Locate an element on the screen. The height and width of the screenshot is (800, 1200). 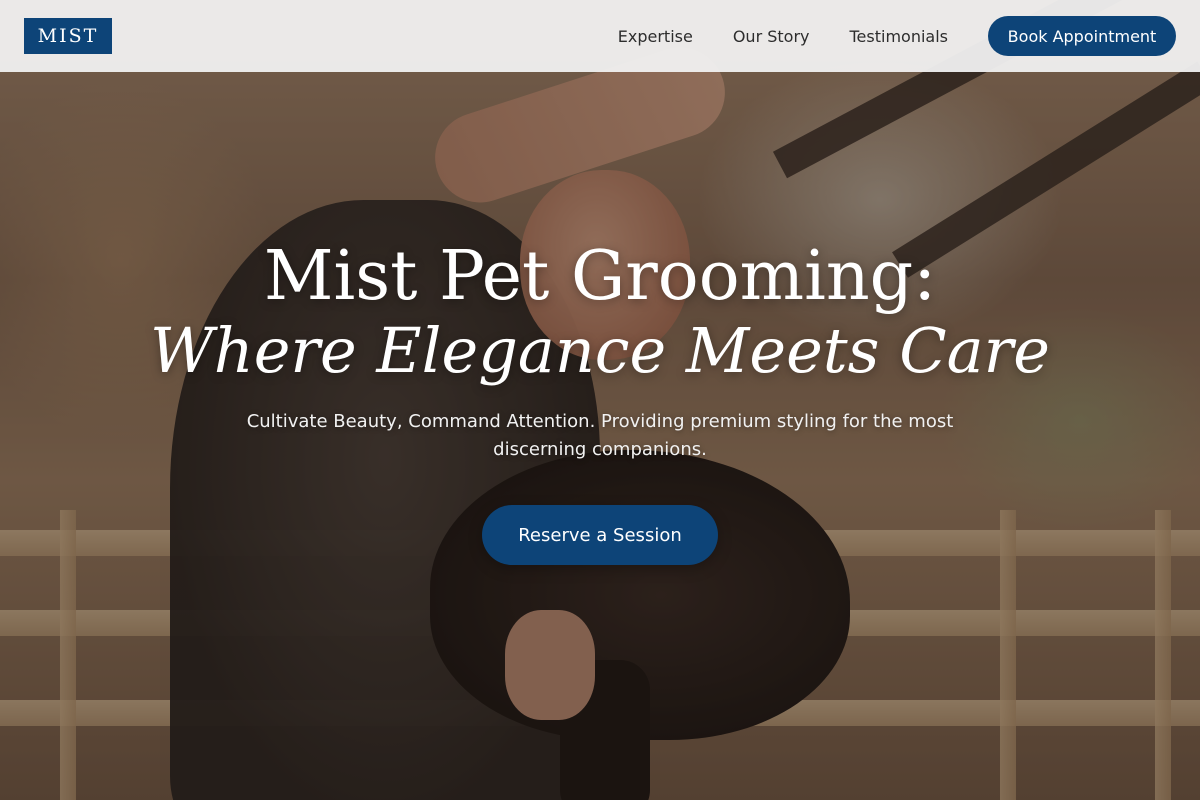
brand-logo: MIST is located at coordinates (68, 36).